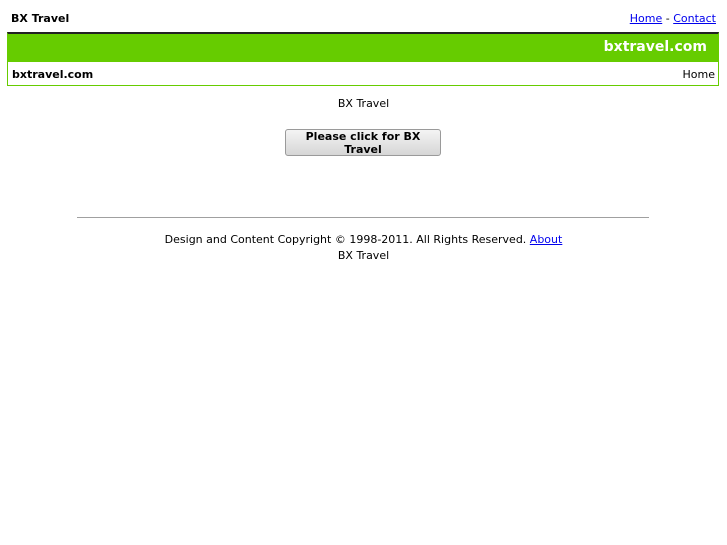 This screenshot has width=727, height=545. I want to click on click-for-bx-travel-button: Please click for BX Travel, so click(363, 142).